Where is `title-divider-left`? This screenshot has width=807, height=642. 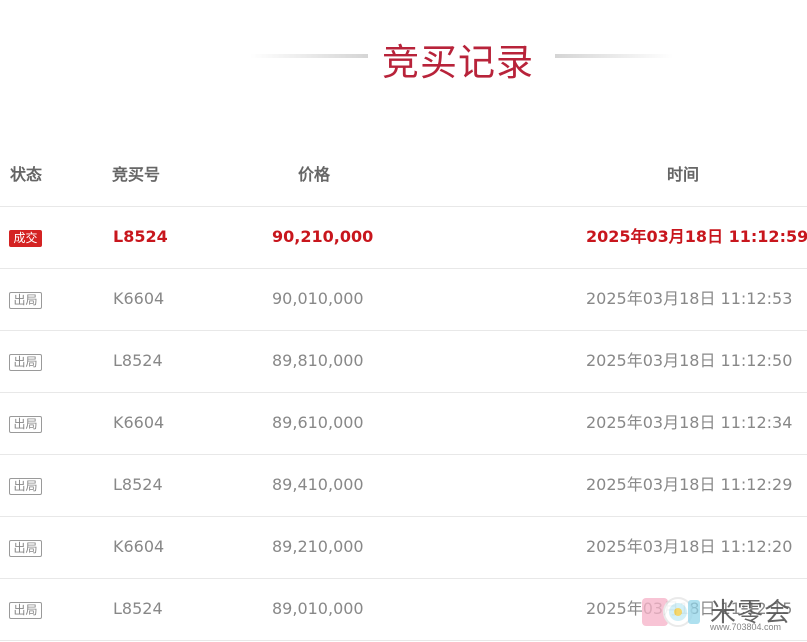 title-divider-left is located at coordinates (309, 56).